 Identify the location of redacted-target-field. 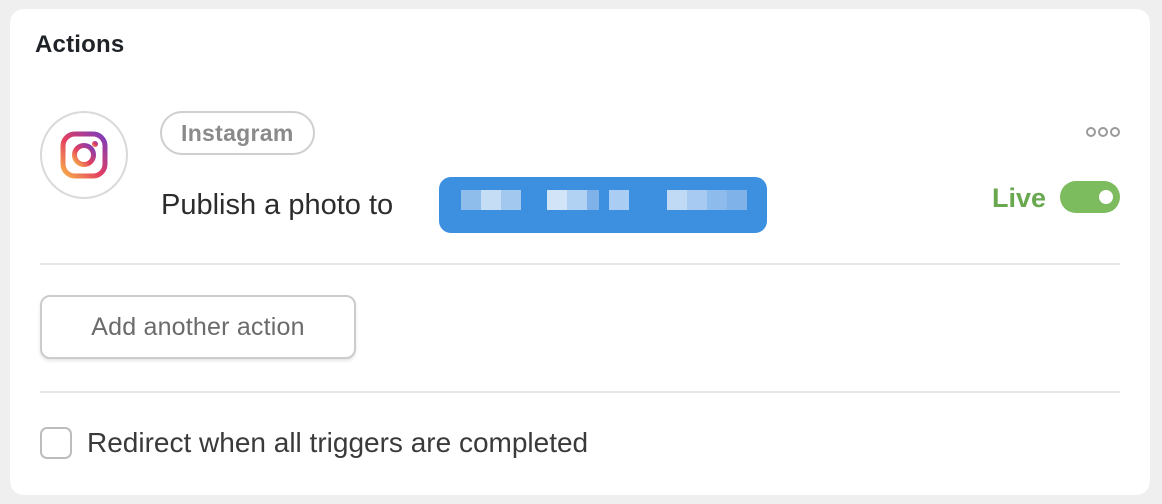
(603, 205).